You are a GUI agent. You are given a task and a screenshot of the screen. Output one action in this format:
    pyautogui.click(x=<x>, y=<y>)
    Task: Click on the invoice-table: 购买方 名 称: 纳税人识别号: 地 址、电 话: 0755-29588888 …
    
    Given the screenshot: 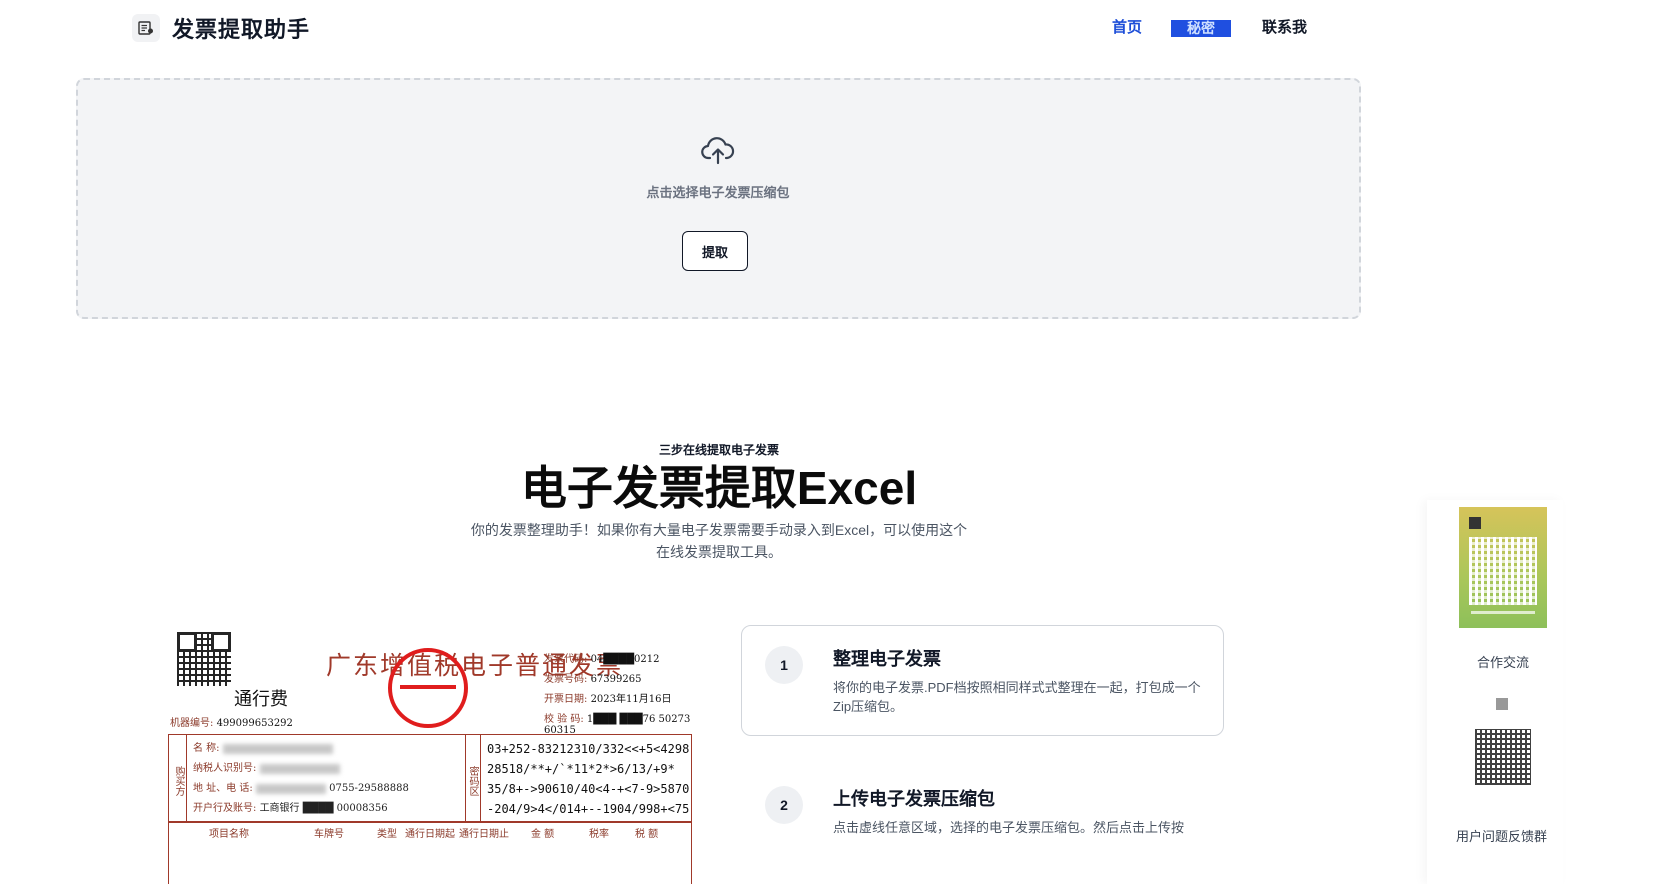 What is the action you would take?
    pyautogui.click(x=430, y=809)
    